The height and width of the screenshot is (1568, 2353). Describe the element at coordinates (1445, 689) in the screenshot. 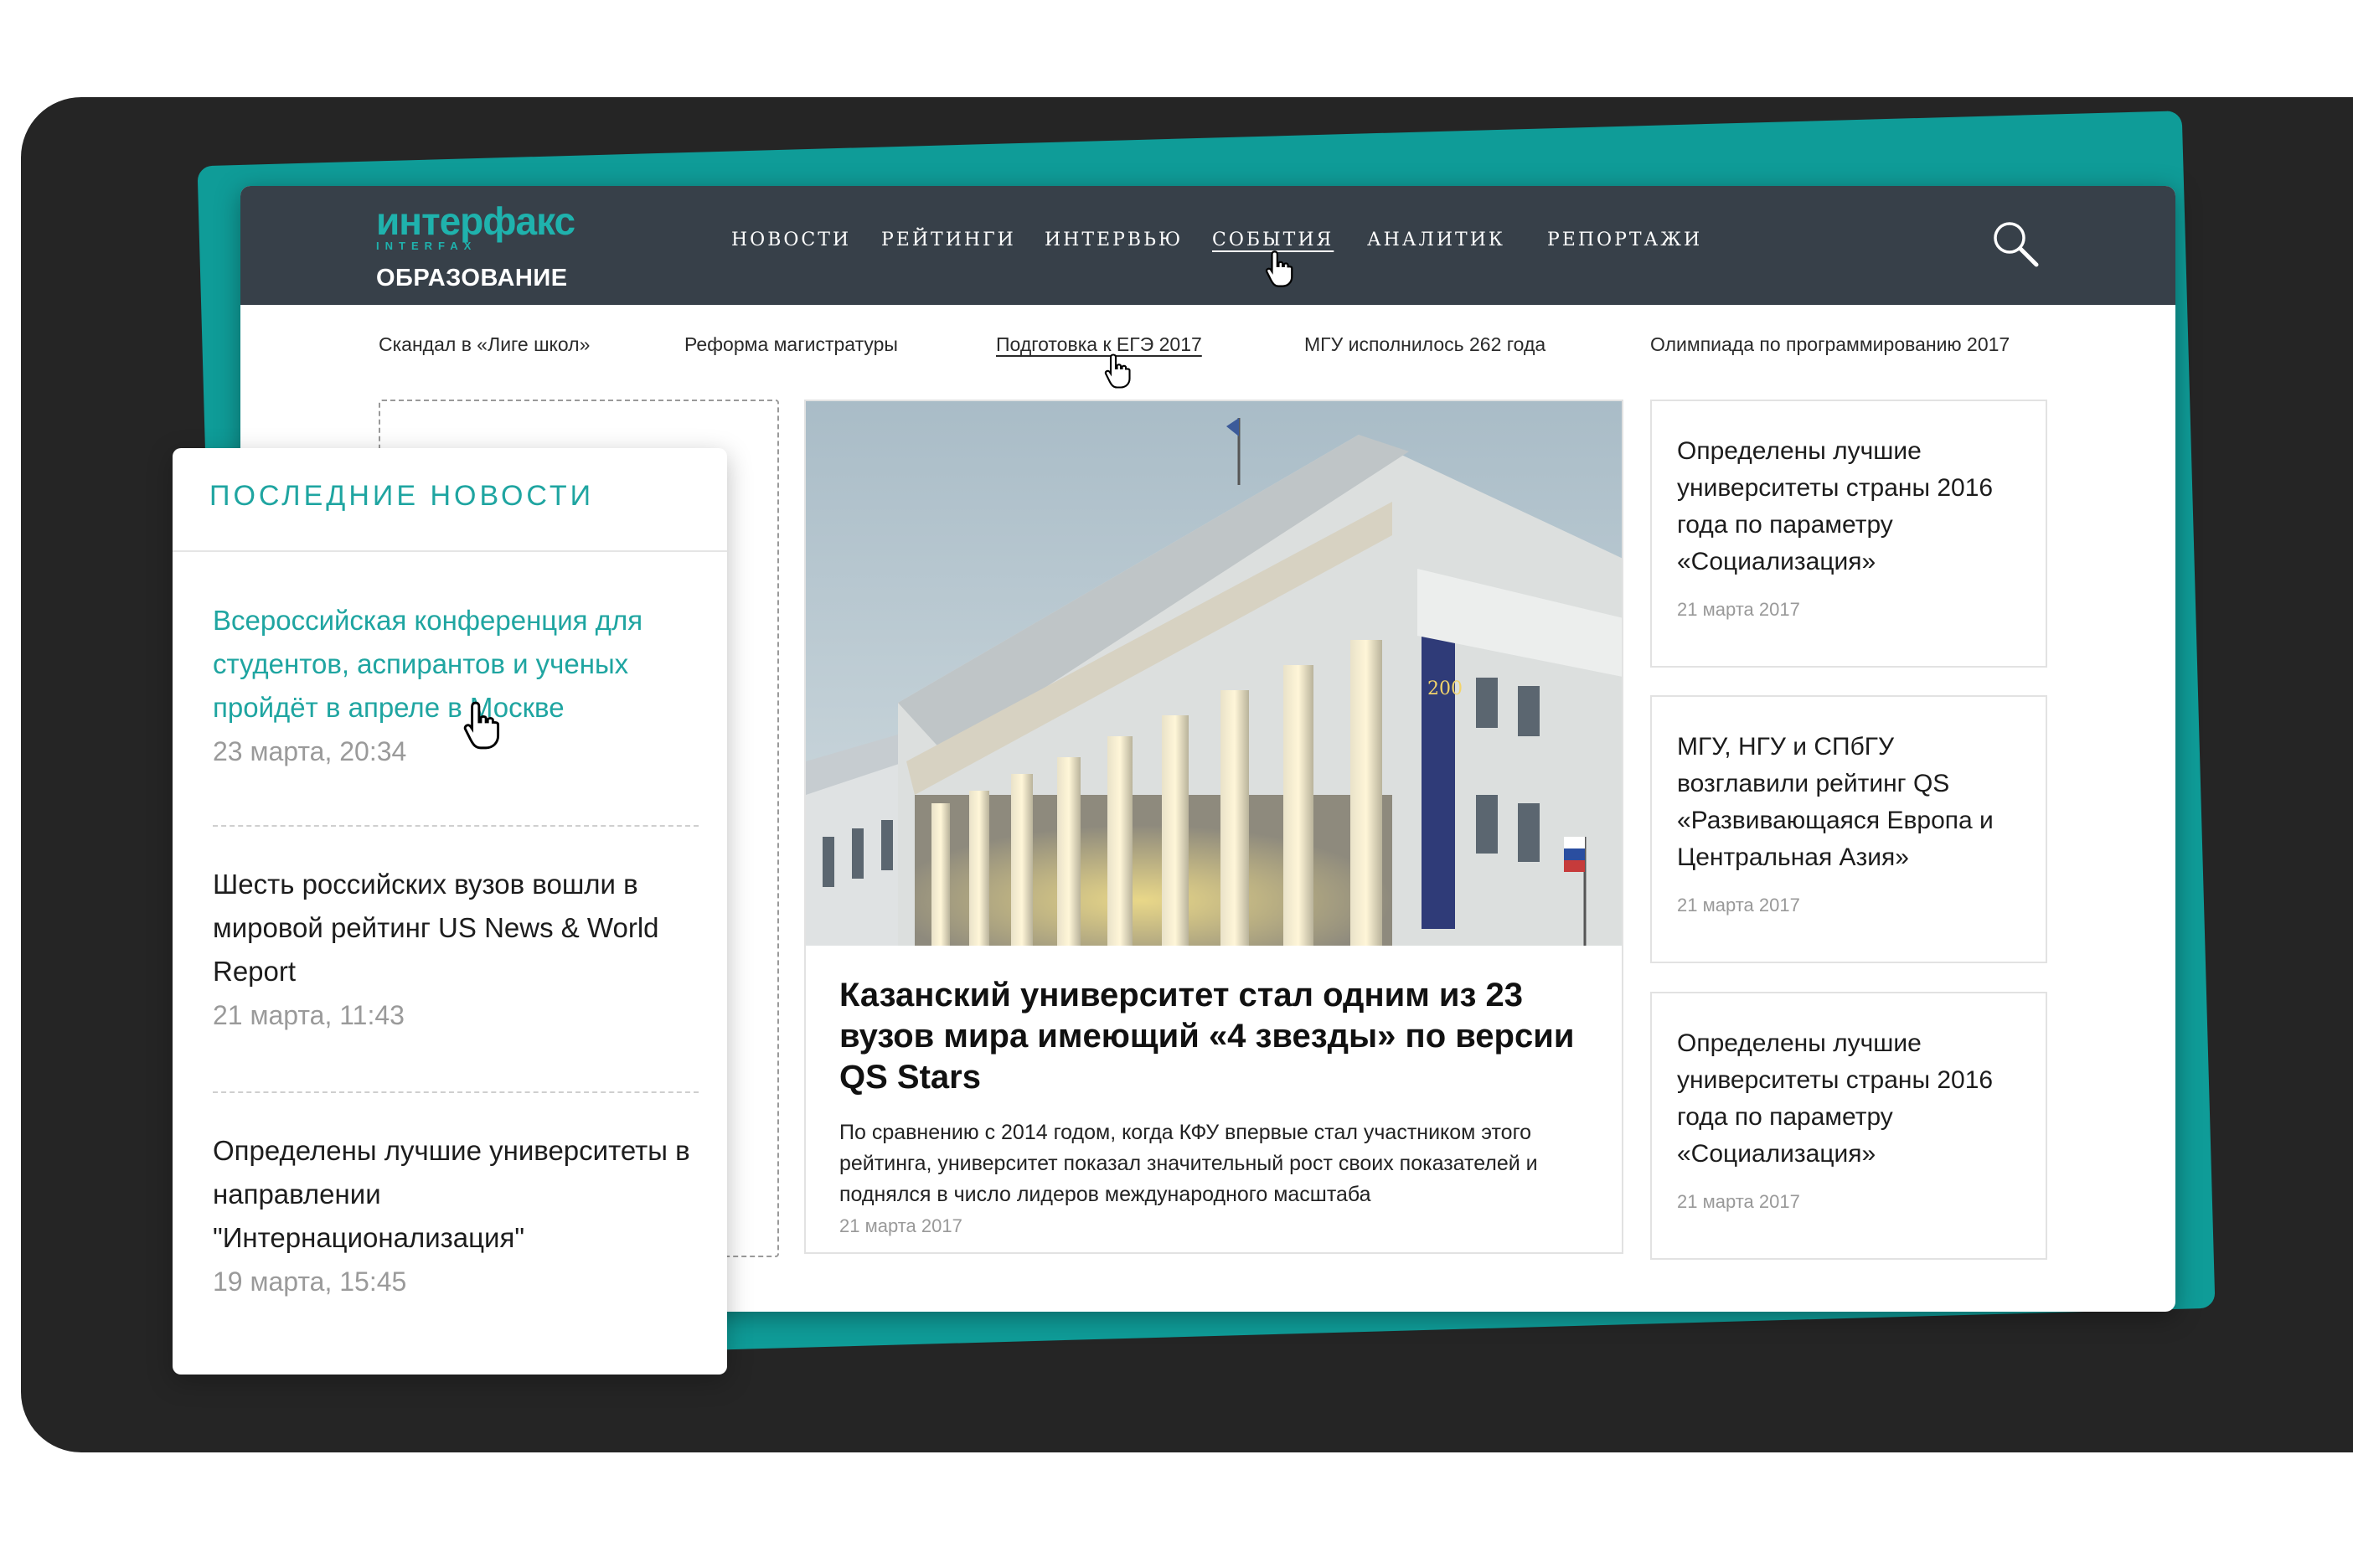

I see `svg-text: 200` at that location.